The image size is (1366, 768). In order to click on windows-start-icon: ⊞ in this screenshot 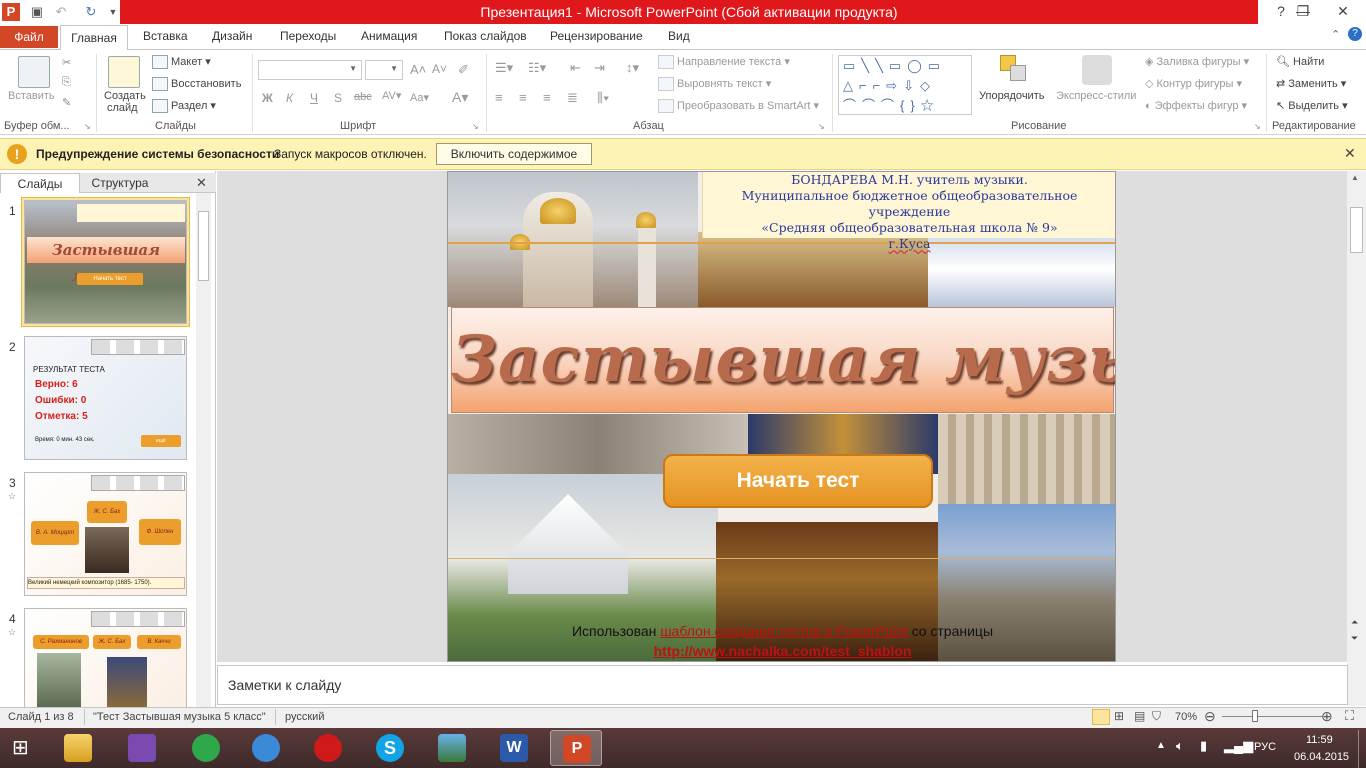, I will do `click(25, 749)`.